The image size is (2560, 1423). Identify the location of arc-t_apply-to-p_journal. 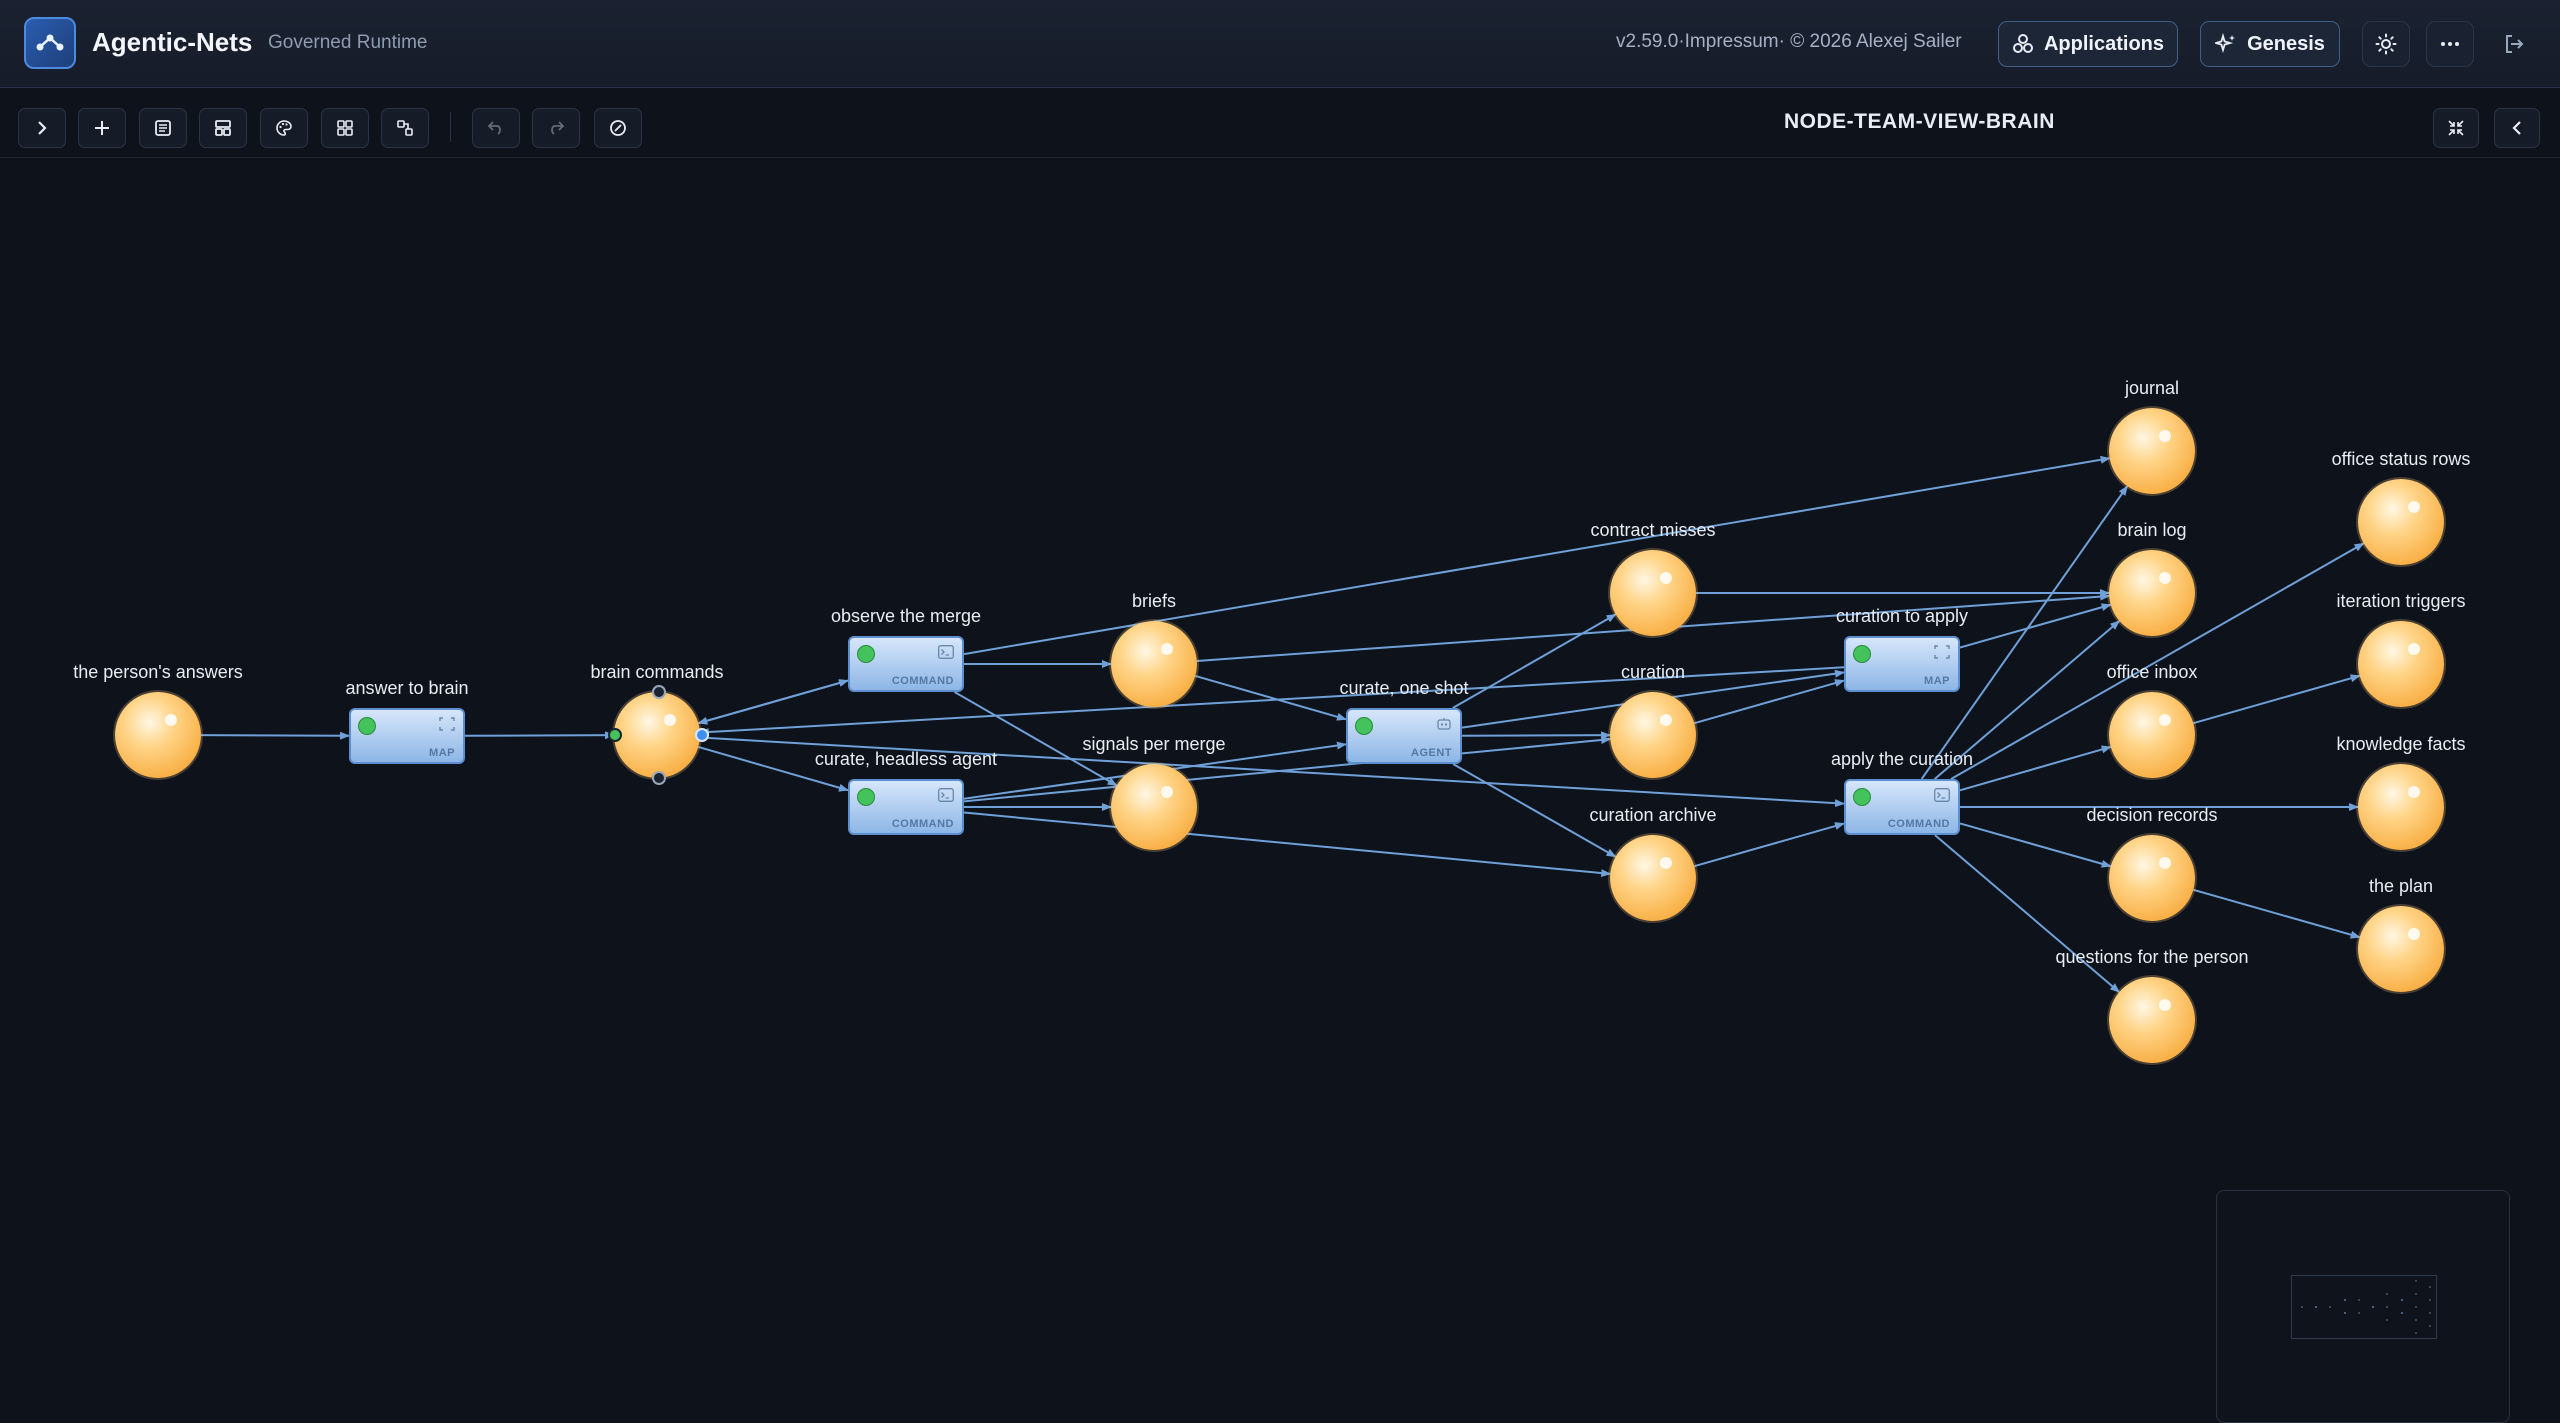
(2024, 632).